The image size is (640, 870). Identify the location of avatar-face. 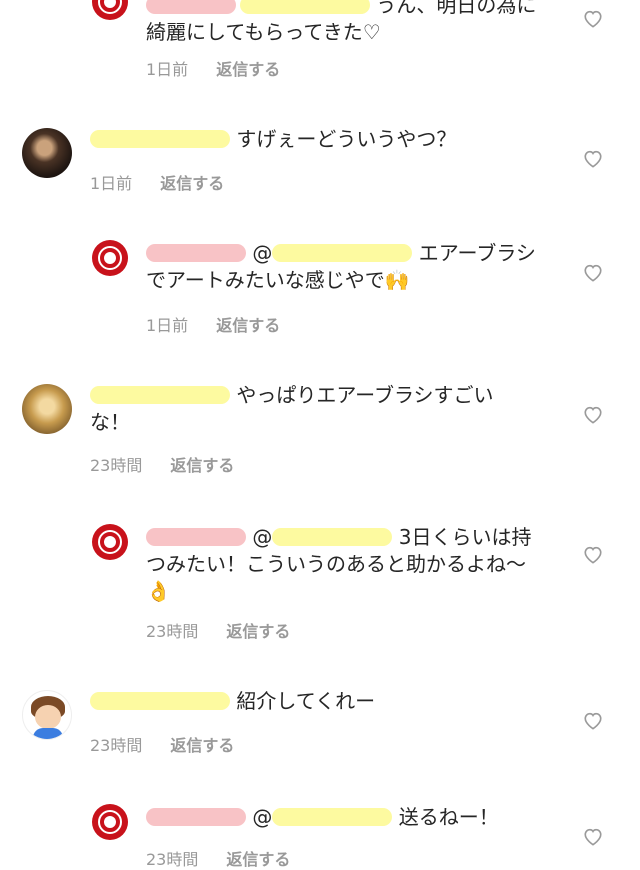
(48, 717).